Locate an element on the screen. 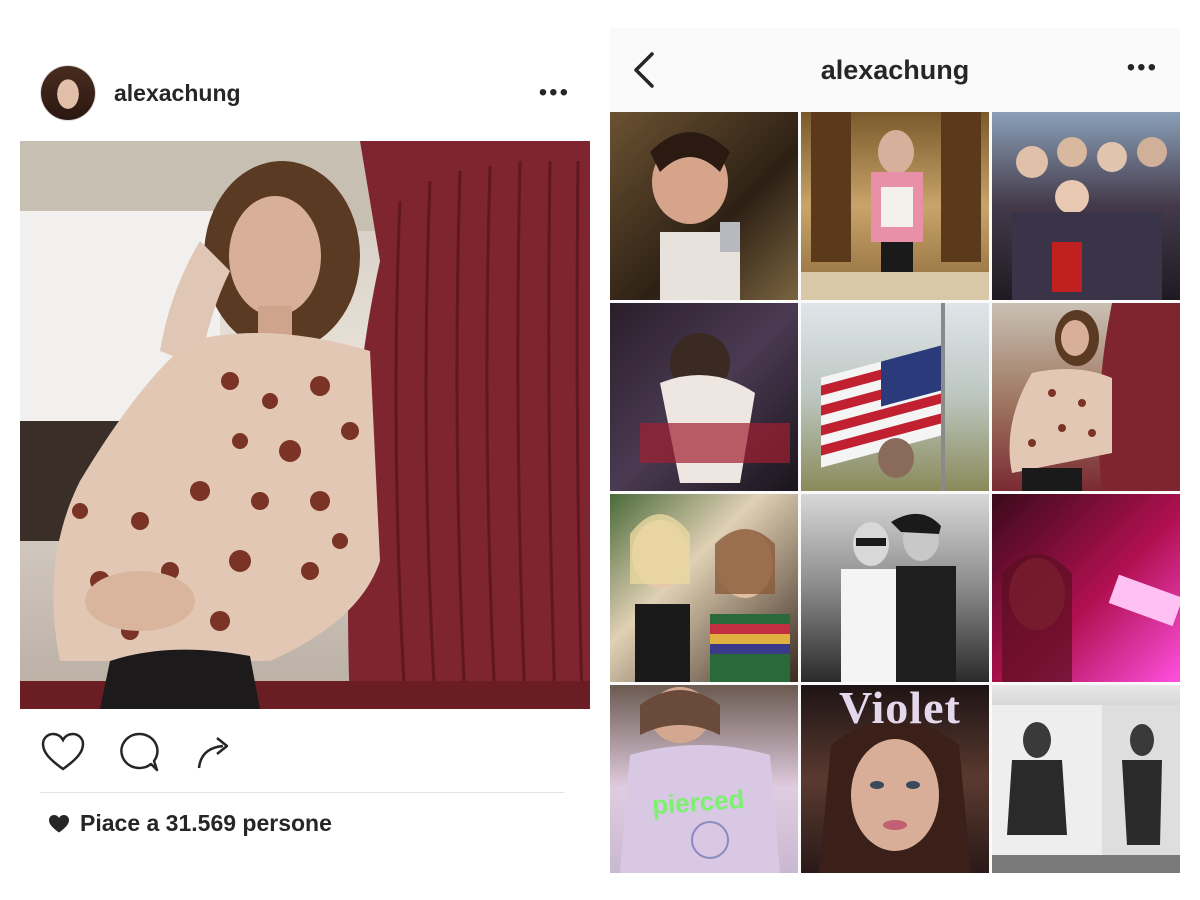 This screenshot has width=1200, height=900. divider is located at coordinates (302, 792).